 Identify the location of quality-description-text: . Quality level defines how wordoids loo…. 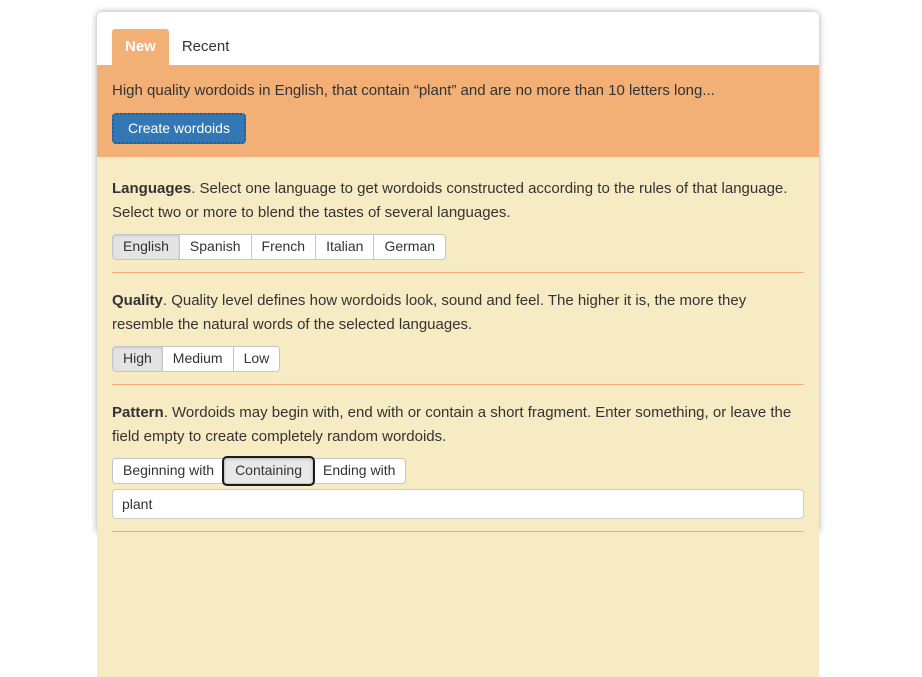
(429, 312).